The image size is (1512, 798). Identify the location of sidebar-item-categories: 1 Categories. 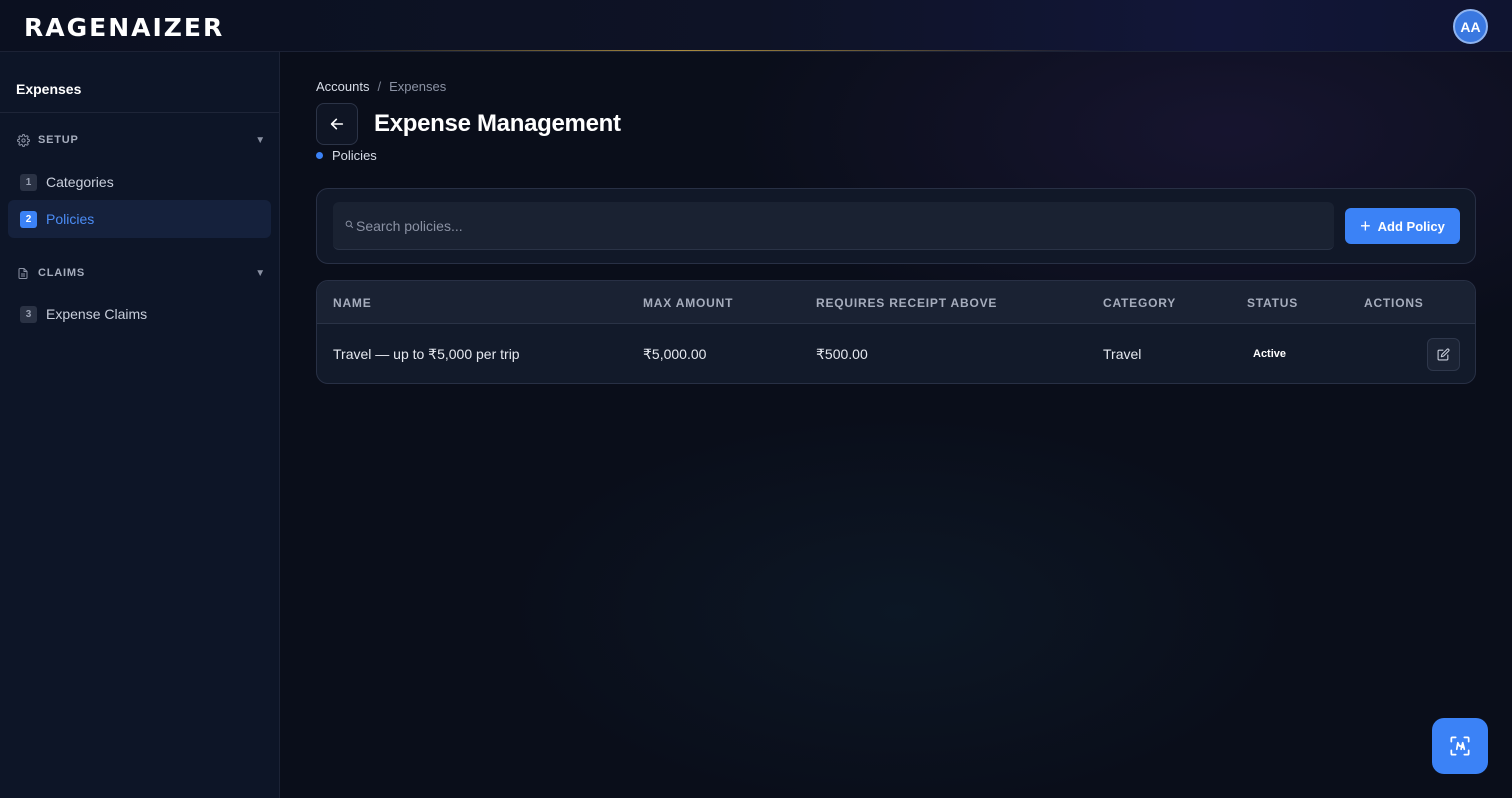
(139, 182).